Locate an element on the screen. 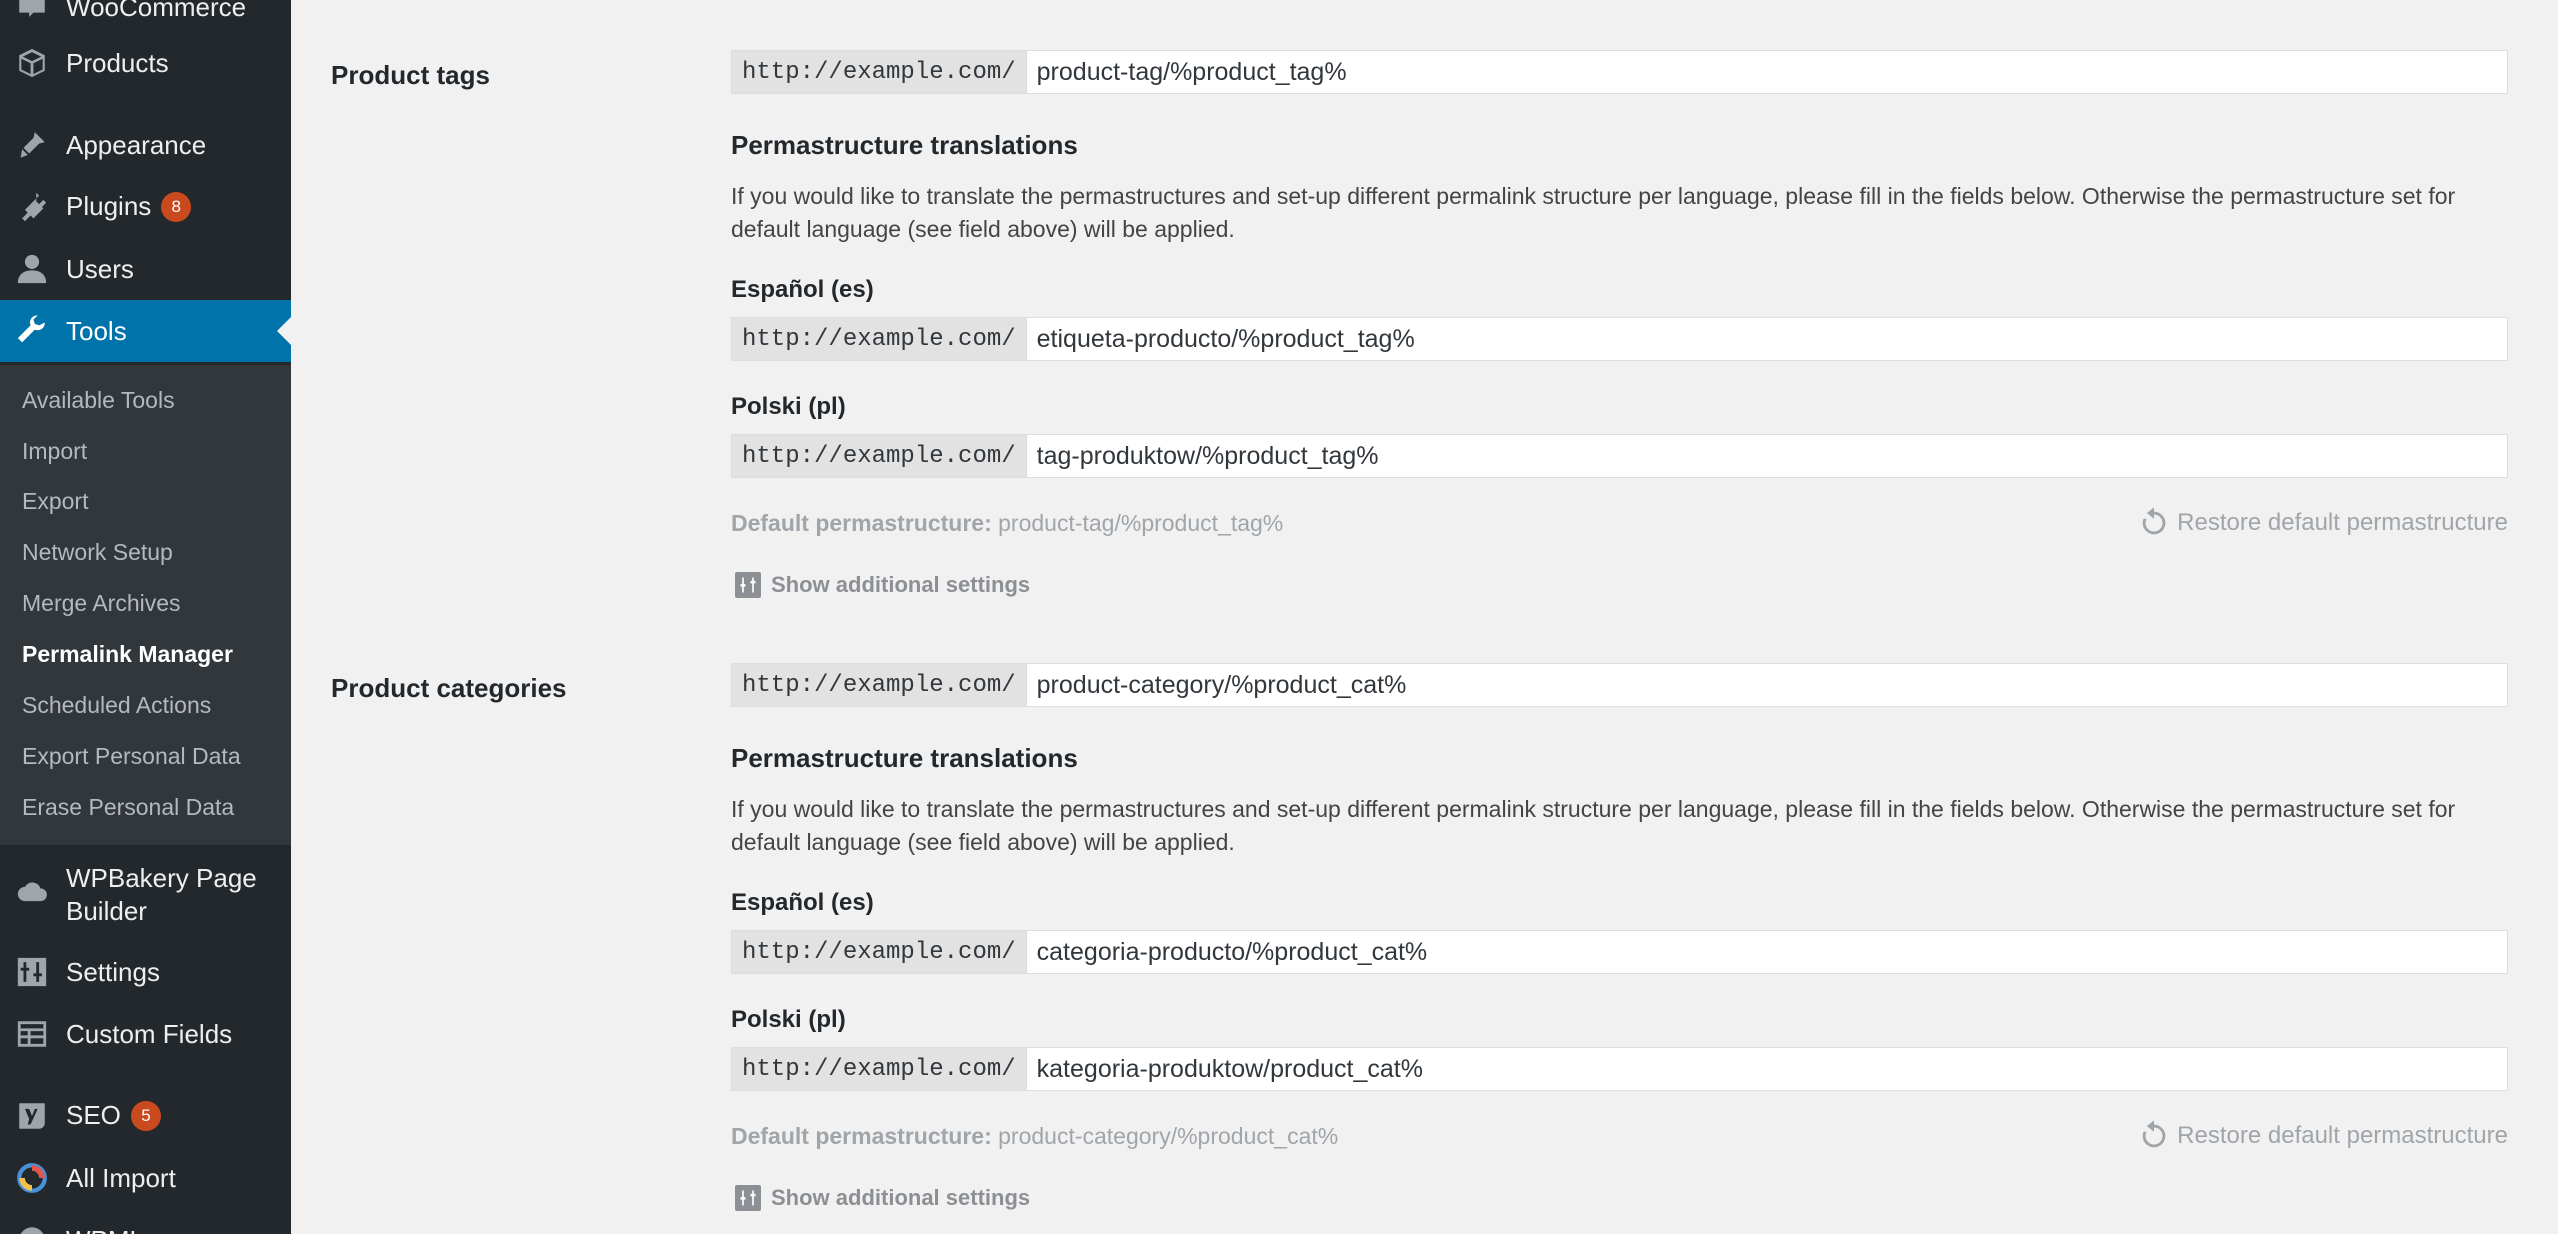 This screenshot has height=1234, width=2558. menu-plugins: Plugins 8 is located at coordinates (145, 207).